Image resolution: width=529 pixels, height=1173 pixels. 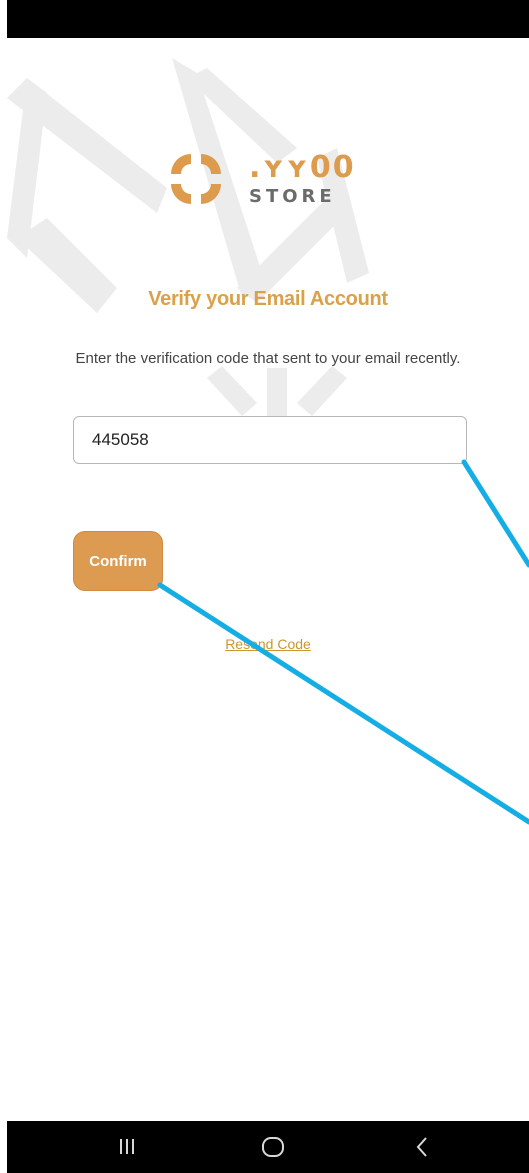 I want to click on resend-code-link: Resend Code, so click(x=268, y=644).